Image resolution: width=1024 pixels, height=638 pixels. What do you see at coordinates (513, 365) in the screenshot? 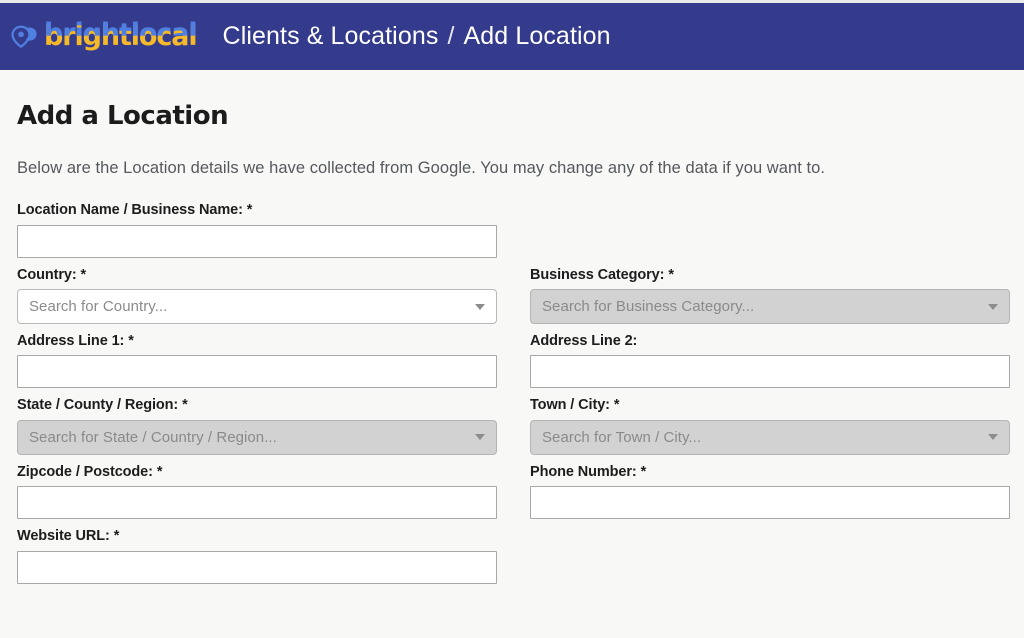
I see `form-row-3: Address Line 1: * Address Line 2:` at bounding box center [513, 365].